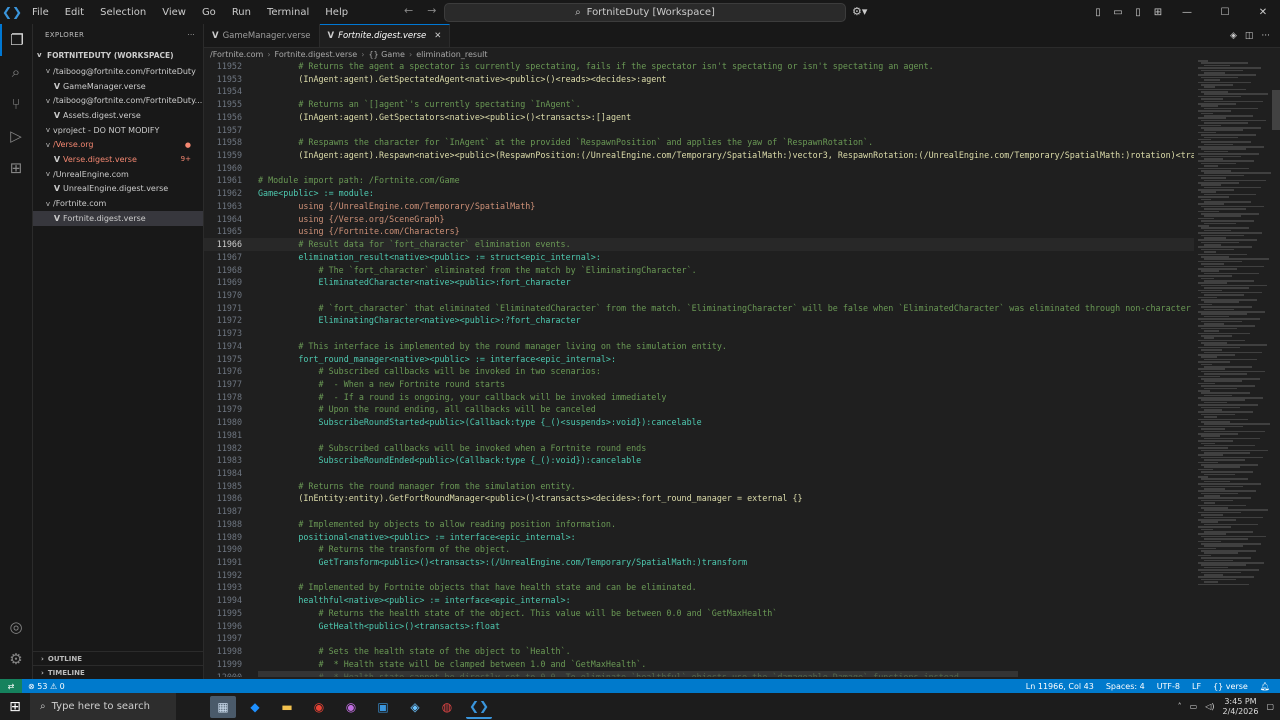  What do you see at coordinates (288, 12) in the screenshot?
I see `menu-terminal: Terminal` at bounding box center [288, 12].